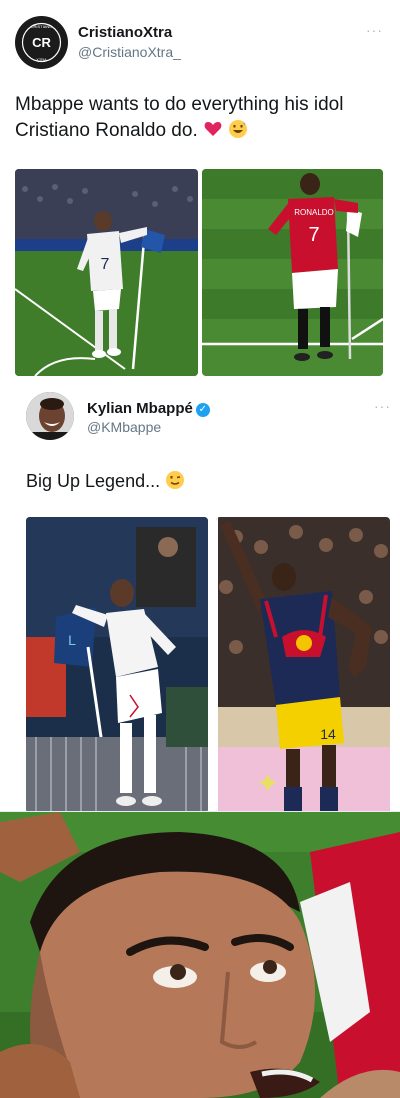 The height and width of the screenshot is (1098, 400). I want to click on user-handle: @CristianoXtra_, so click(129, 52).